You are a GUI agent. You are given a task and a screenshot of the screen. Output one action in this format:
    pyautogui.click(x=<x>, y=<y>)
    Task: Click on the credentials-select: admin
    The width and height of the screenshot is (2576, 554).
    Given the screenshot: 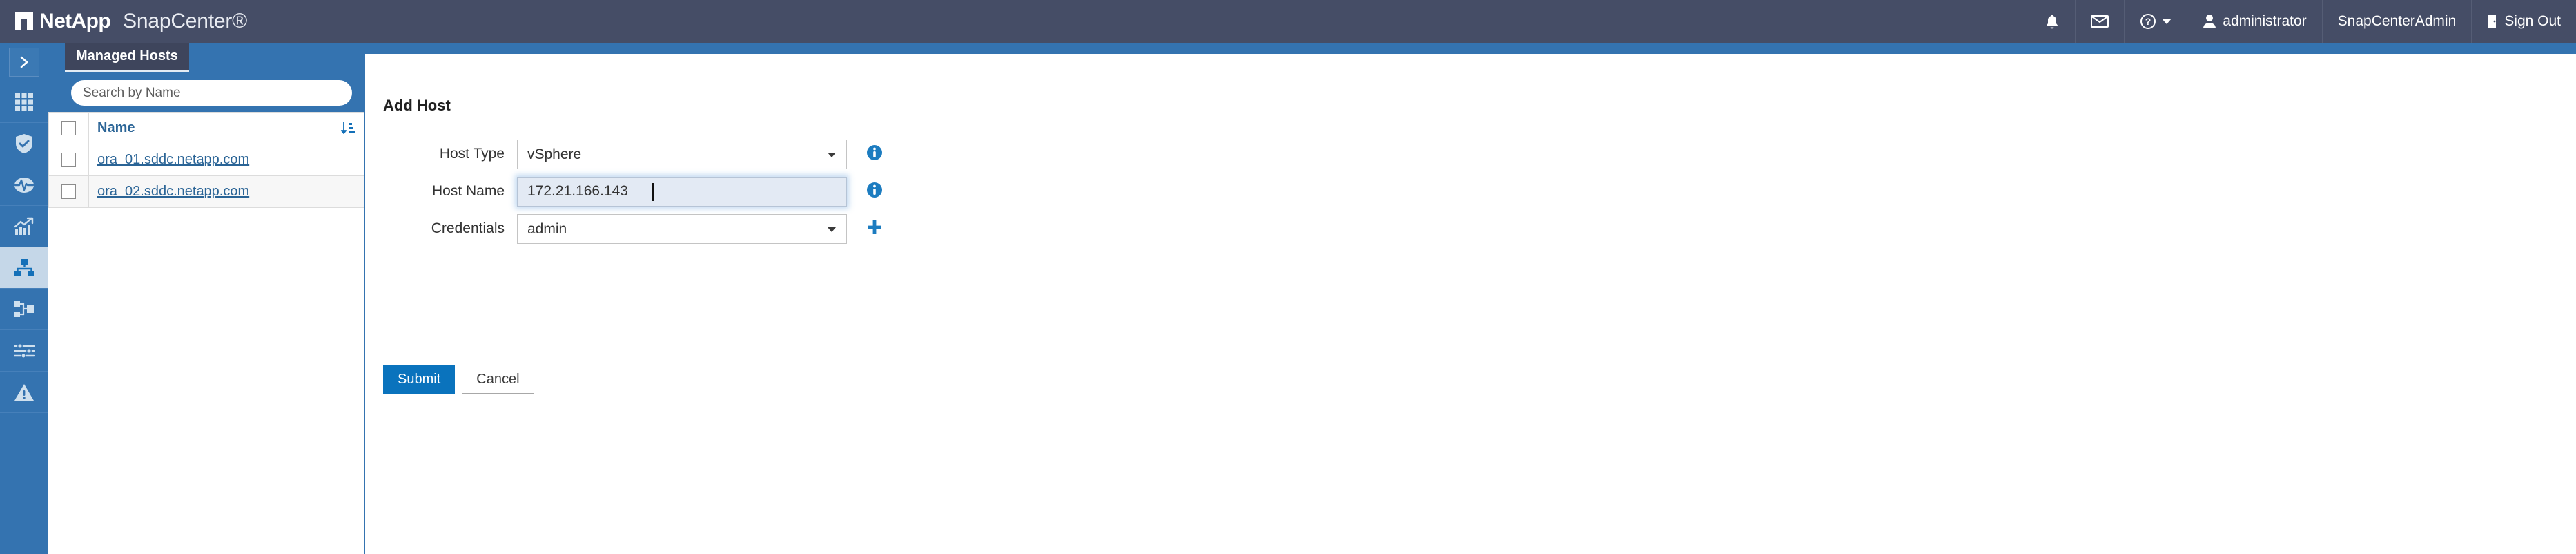 What is the action you would take?
    pyautogui.click(x=682, y=229)
    